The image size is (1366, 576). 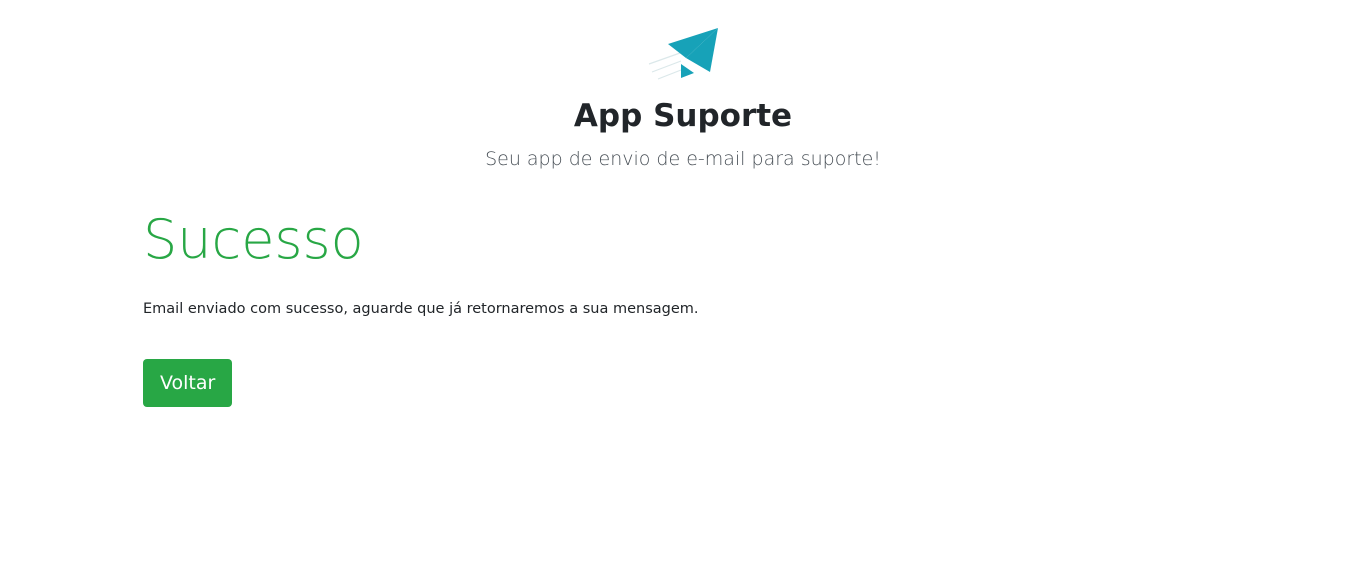 I want to click on back-button: Voltar, so click(x=188, y=383).